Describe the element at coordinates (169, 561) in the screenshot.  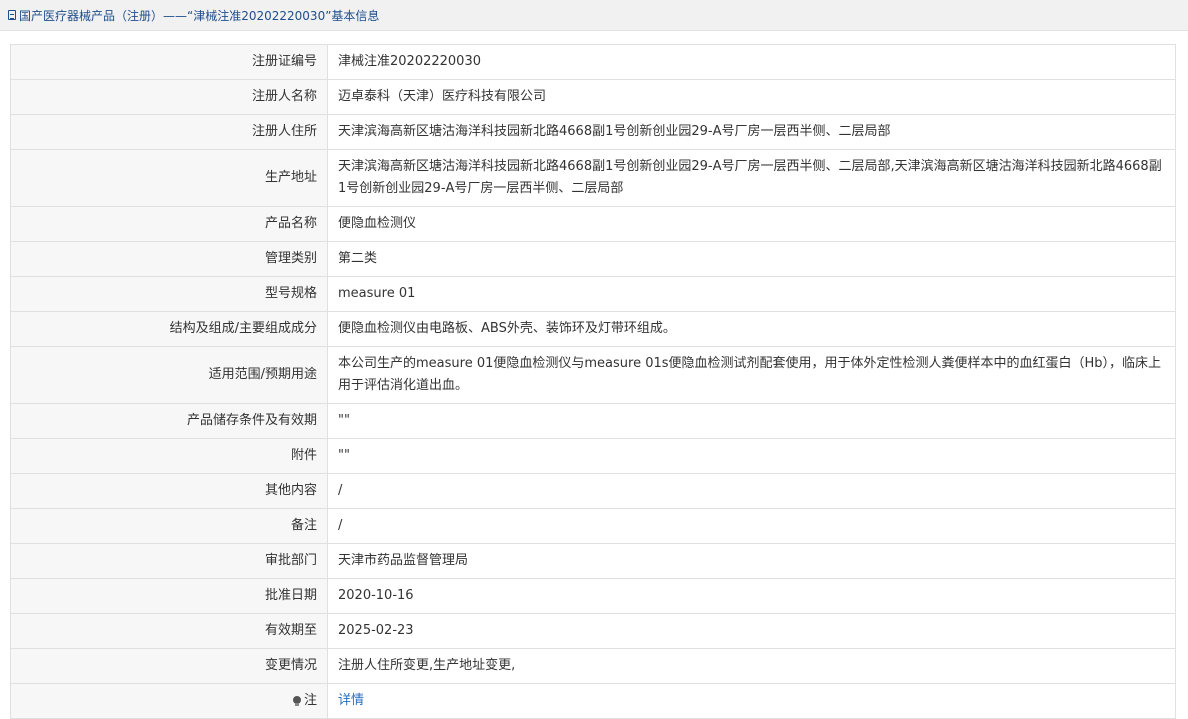
I see `row-label: 审批部门` at that location.